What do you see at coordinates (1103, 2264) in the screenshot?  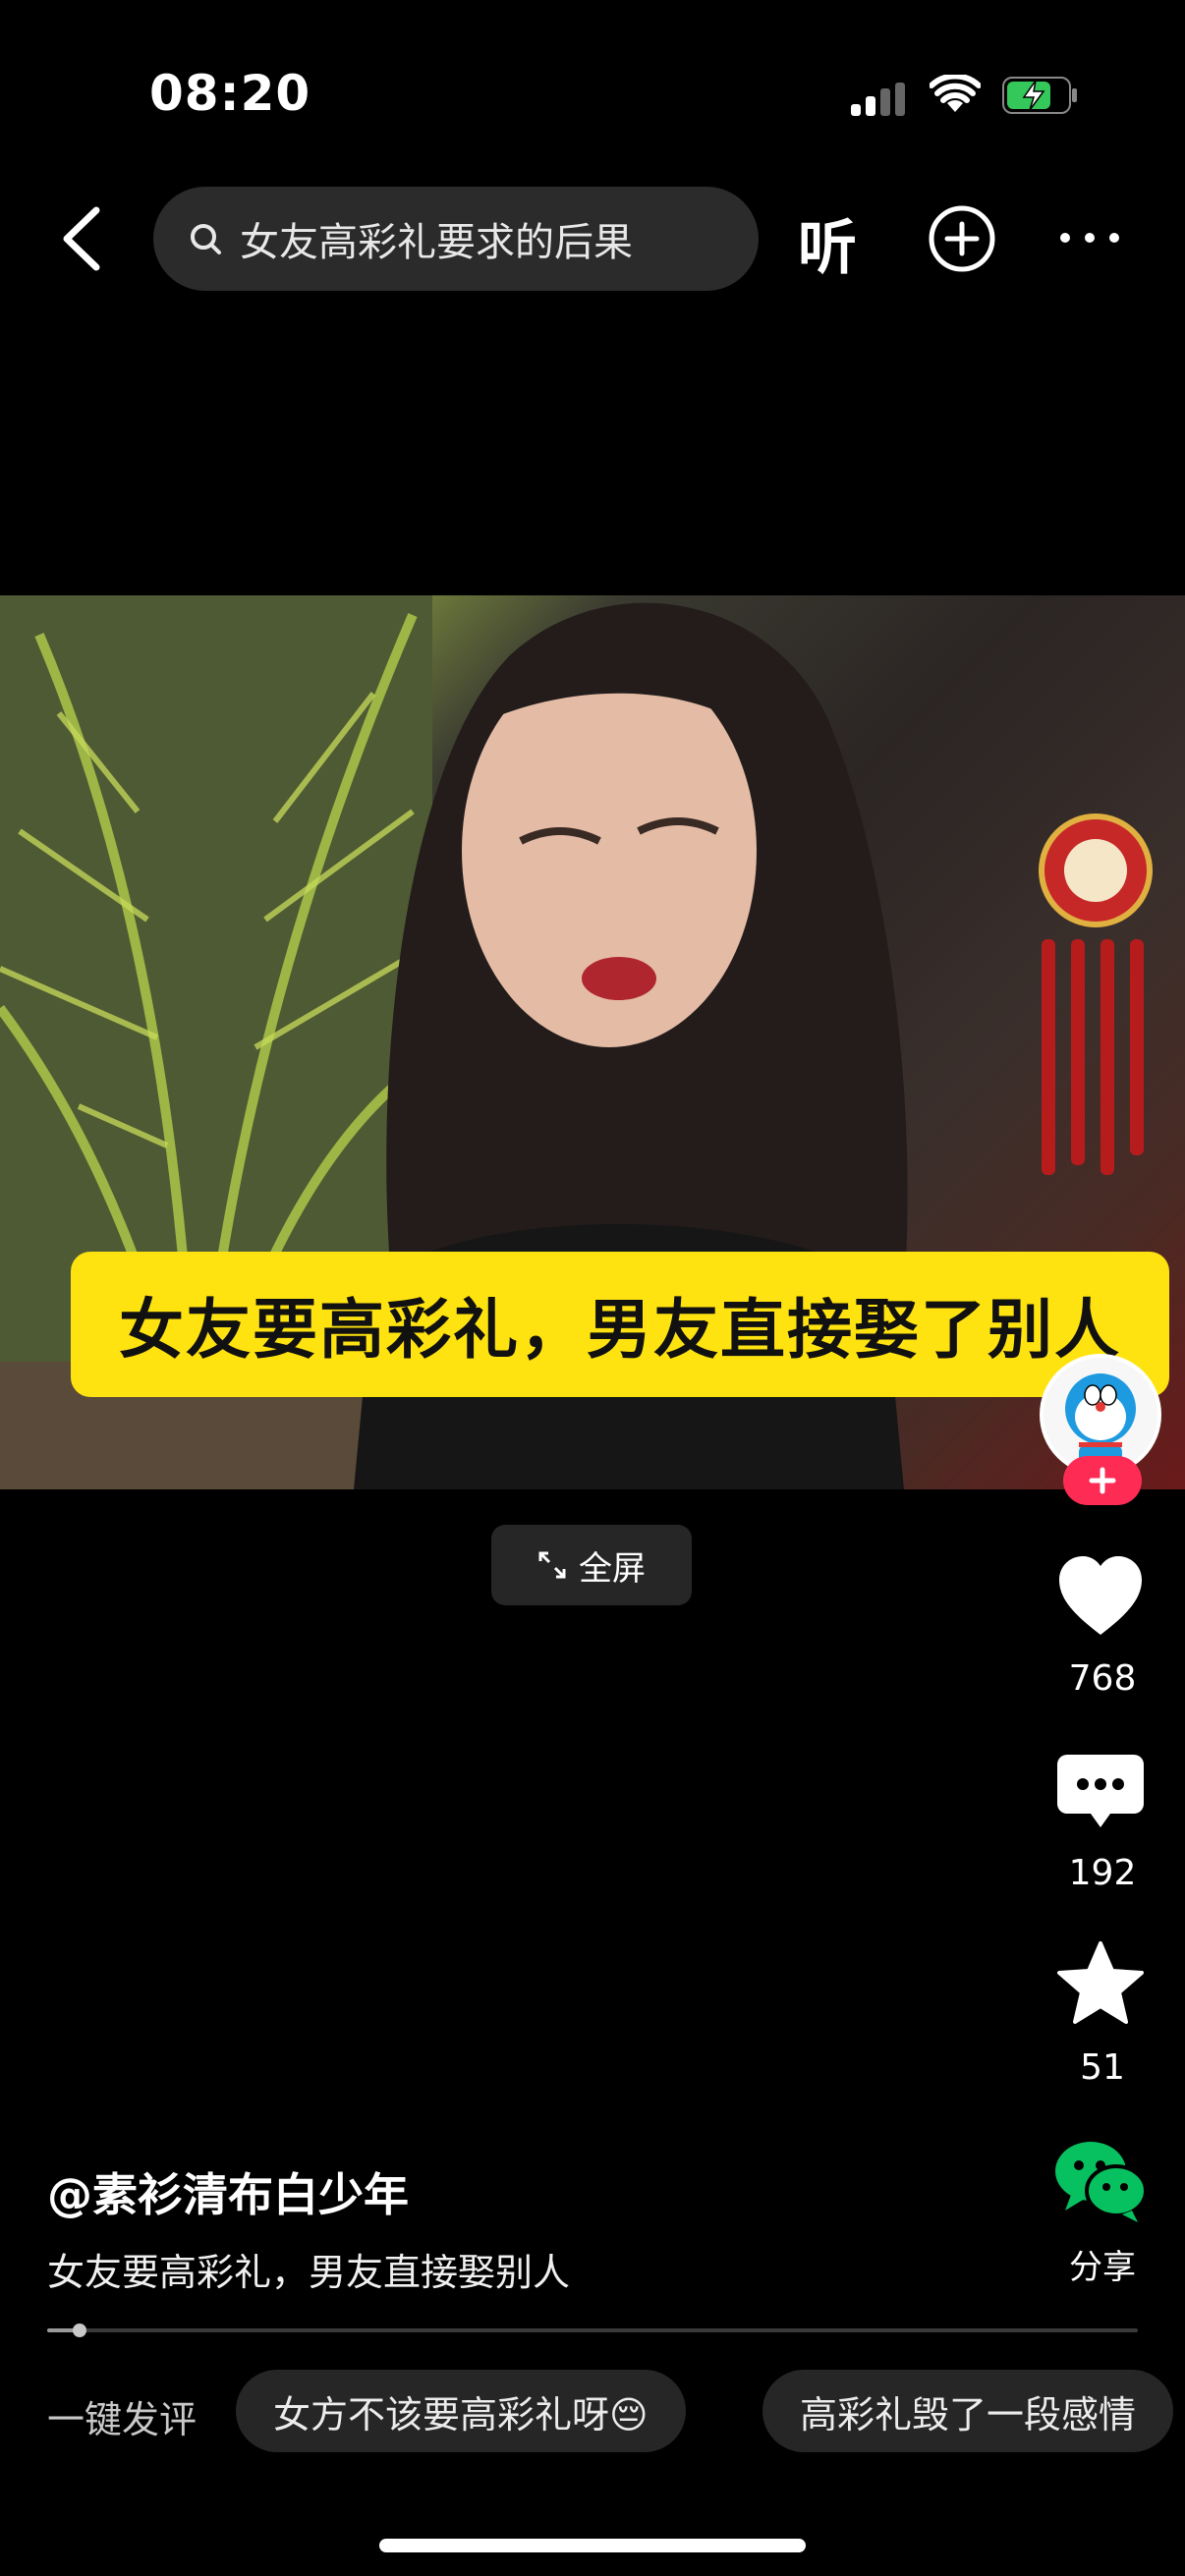 I see `share-label: 分享` at bounding box center [1103, 2264].